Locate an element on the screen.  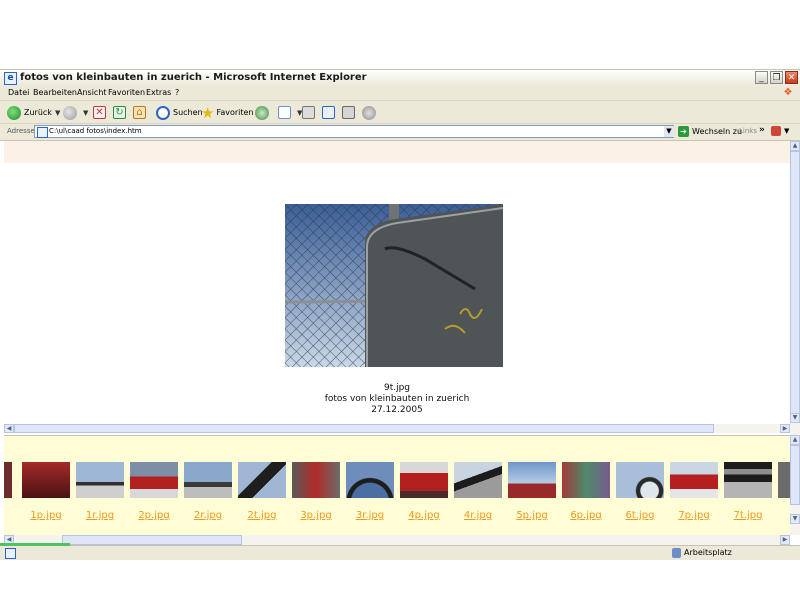
minimize-button: _ is located at coordinates (761, 77).